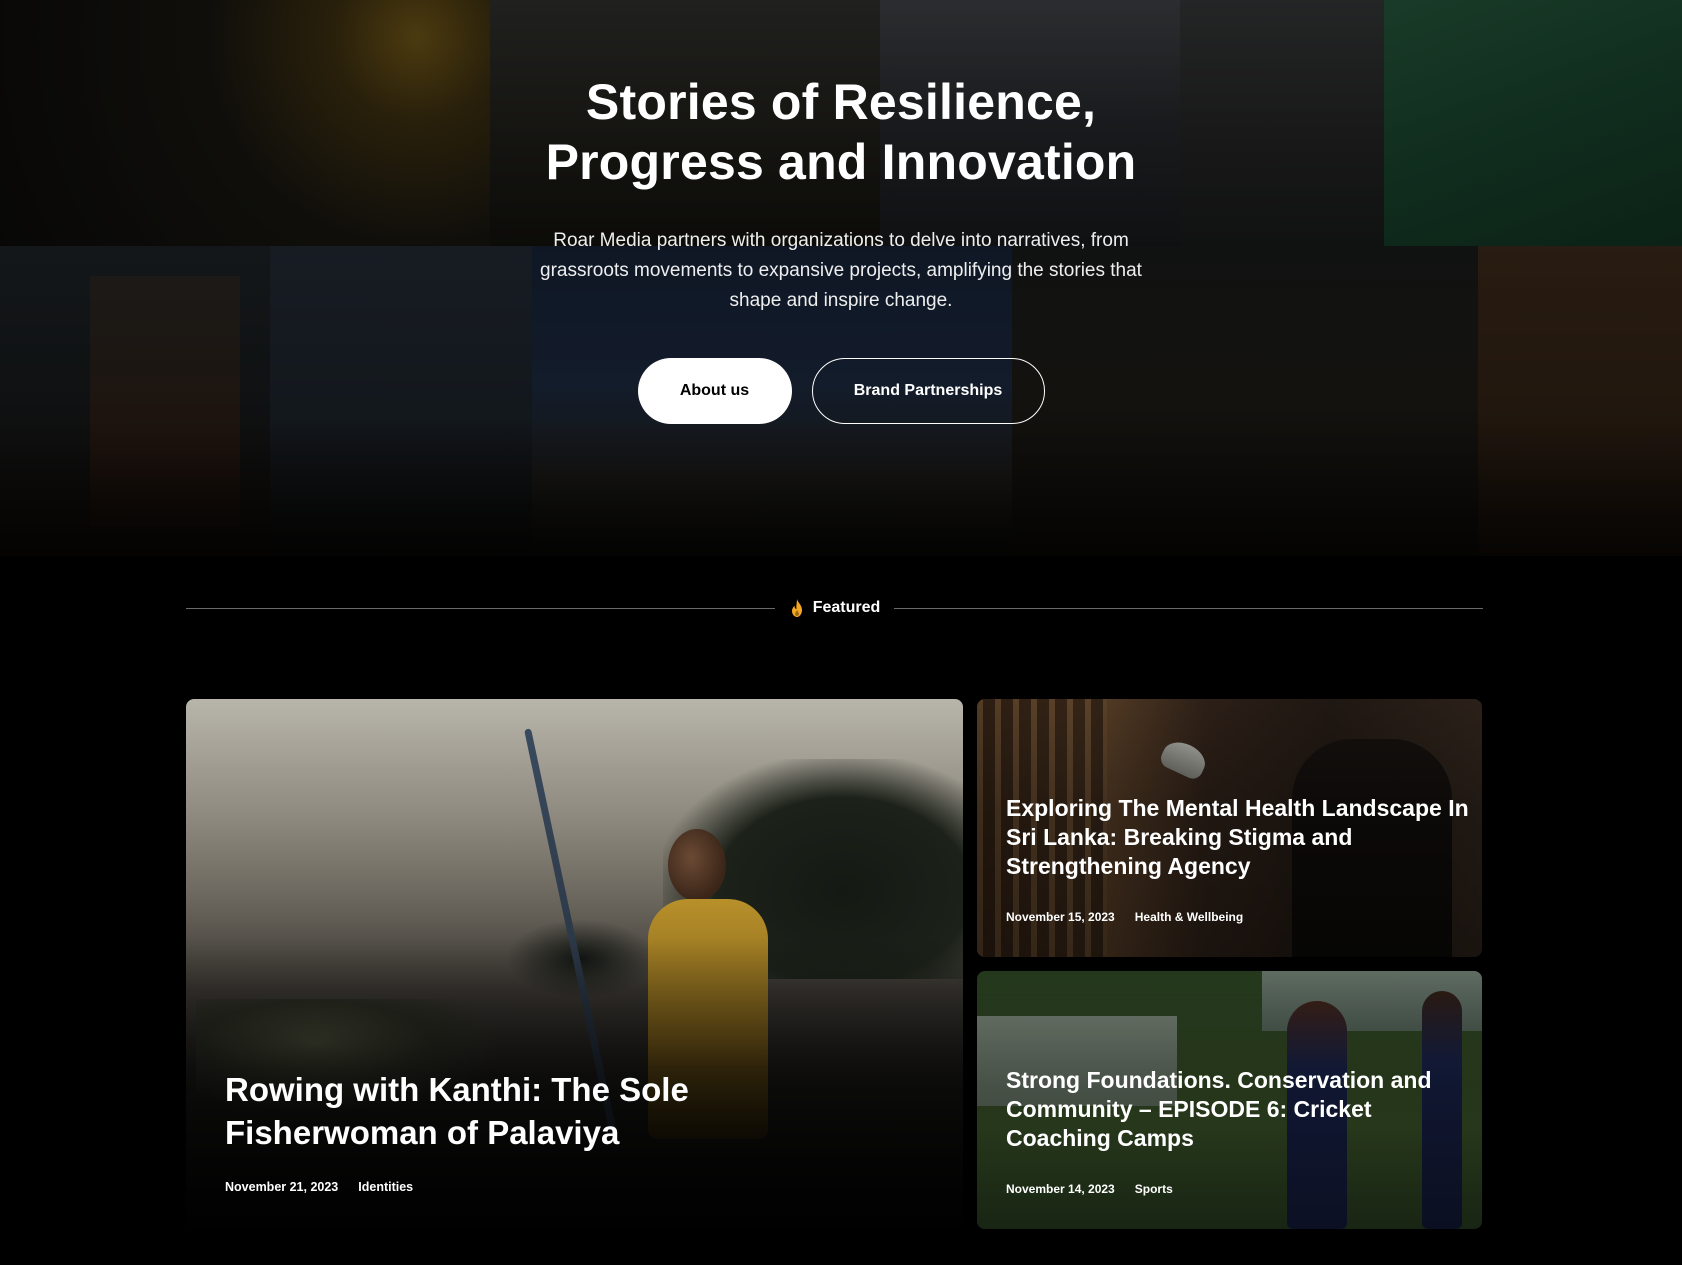 This screenshot has width=1682, height=1265. What do you see at coordinates (841, 102) in the screenshot?
I see `hero-title-line1: Stories of Resilience,` at bounding box center [841, 102].